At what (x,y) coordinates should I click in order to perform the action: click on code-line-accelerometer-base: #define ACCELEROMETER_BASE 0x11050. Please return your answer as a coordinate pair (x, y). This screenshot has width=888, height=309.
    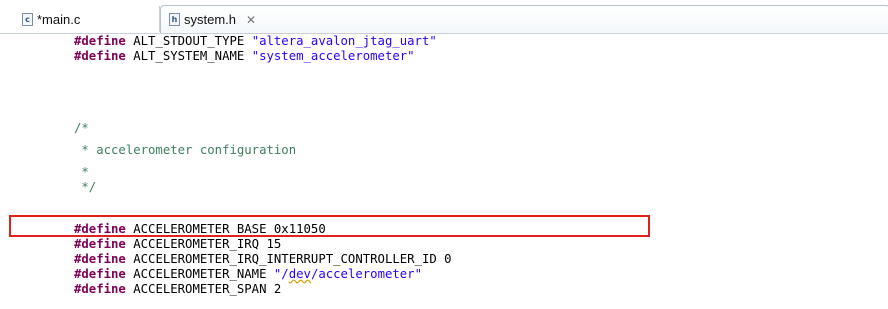
    Looking at the image, I should click on (200, 229).